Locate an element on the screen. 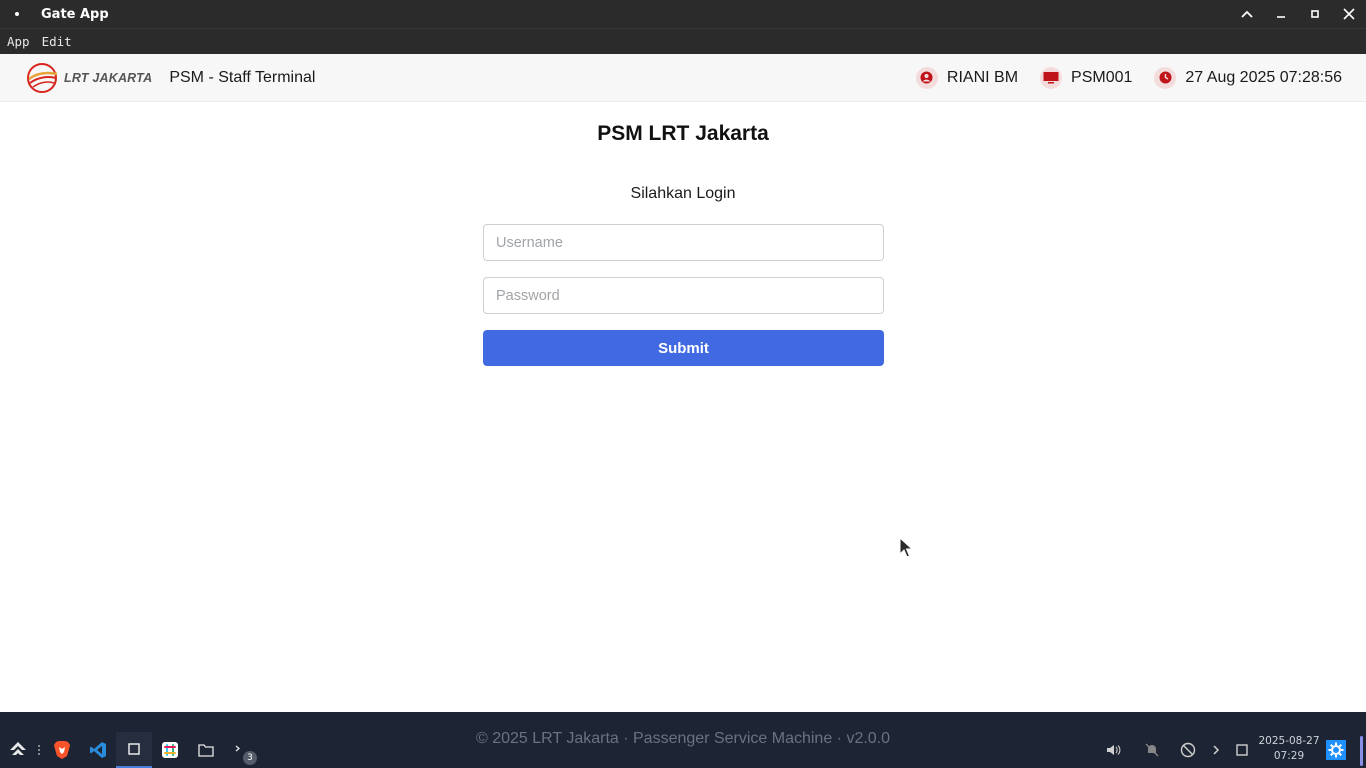 This screenshot has height=768, width=1366. taskbar-clock: 2025-08-27 07:29 is located at coordinates (1289, 749).